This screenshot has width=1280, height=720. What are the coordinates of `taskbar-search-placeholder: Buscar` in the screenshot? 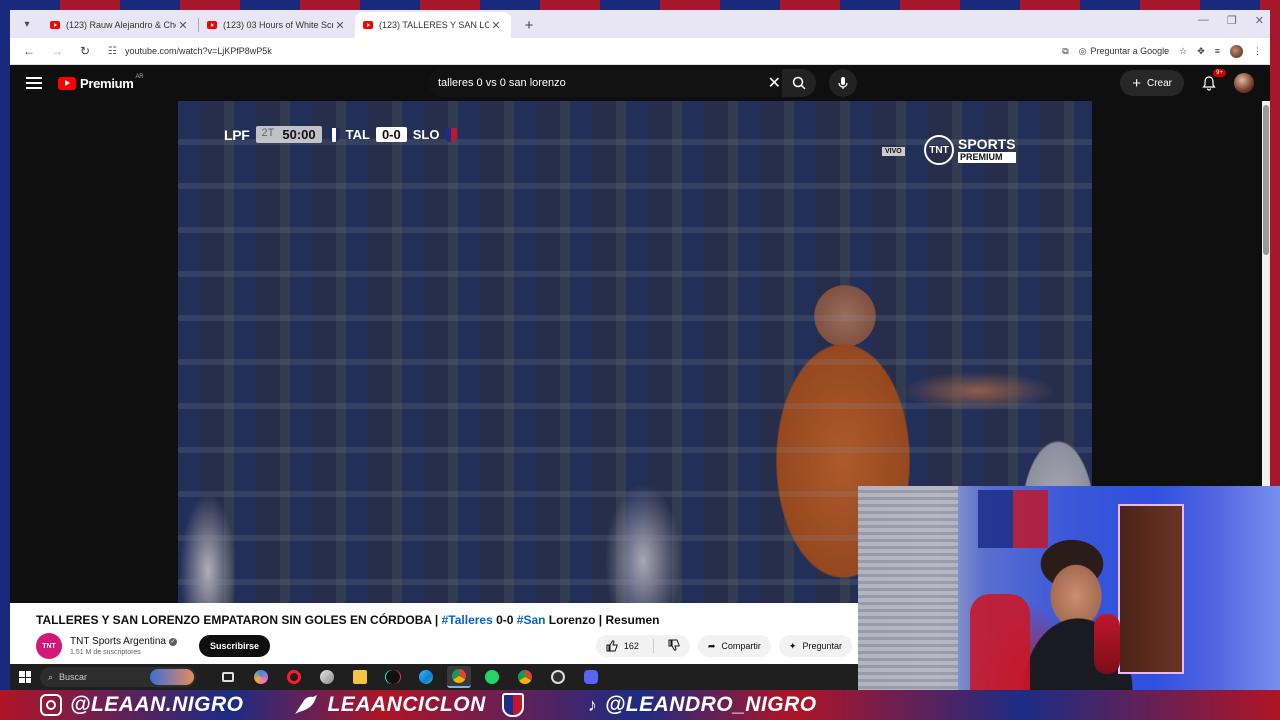 It's located at (73, 677).